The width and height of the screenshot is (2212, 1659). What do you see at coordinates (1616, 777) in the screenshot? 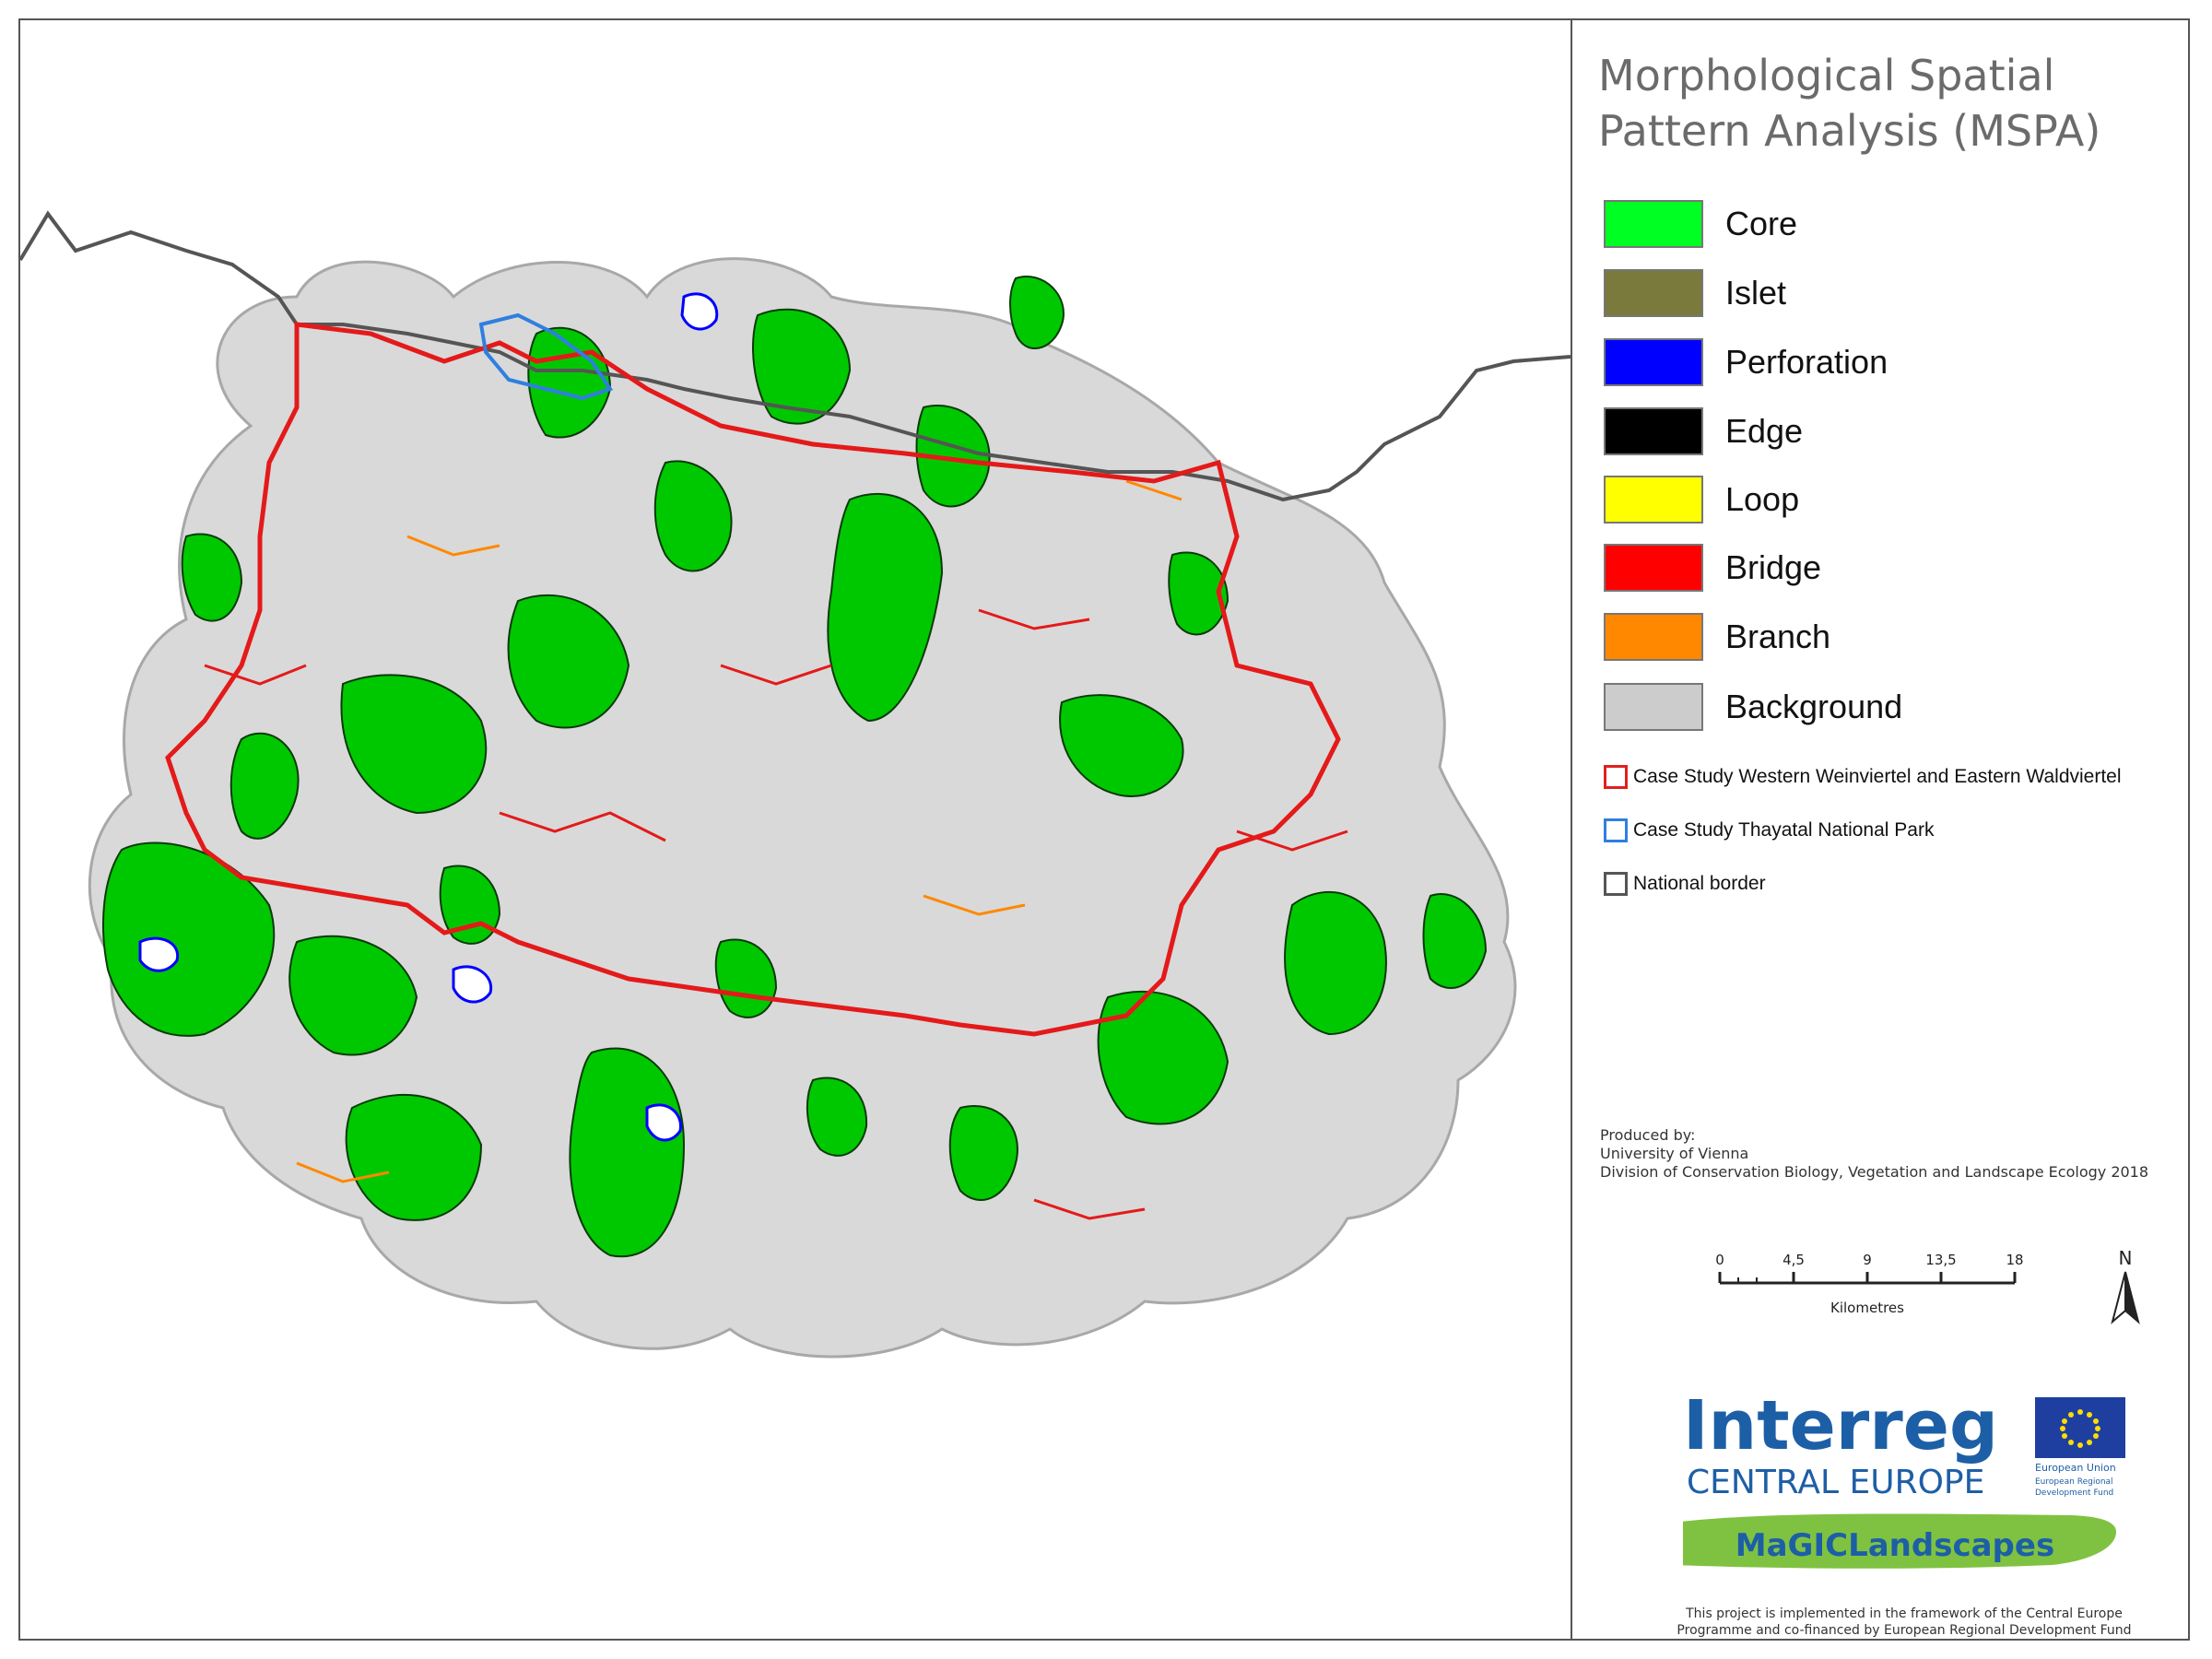
I see `weinviertel-box` at bounding box center [1616, 777].